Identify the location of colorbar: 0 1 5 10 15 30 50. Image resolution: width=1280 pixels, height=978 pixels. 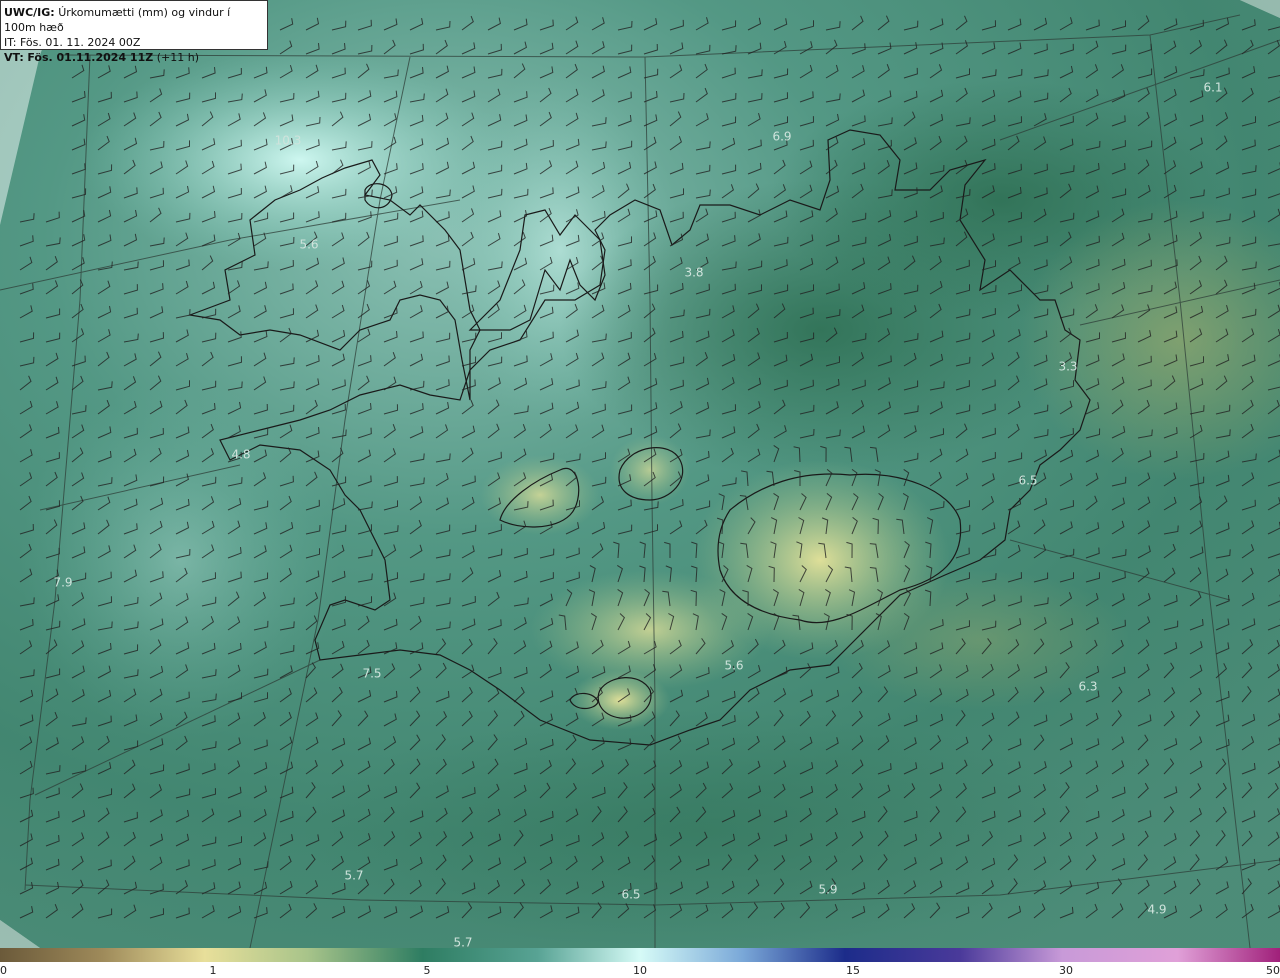
(640, 963).